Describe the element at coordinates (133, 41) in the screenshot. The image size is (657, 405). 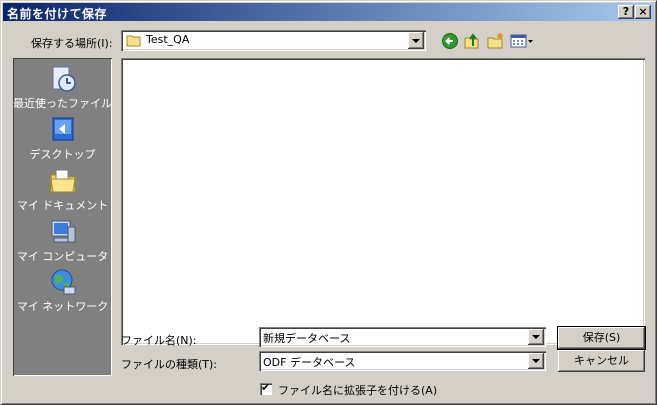
I see `folder-icon` at that location.